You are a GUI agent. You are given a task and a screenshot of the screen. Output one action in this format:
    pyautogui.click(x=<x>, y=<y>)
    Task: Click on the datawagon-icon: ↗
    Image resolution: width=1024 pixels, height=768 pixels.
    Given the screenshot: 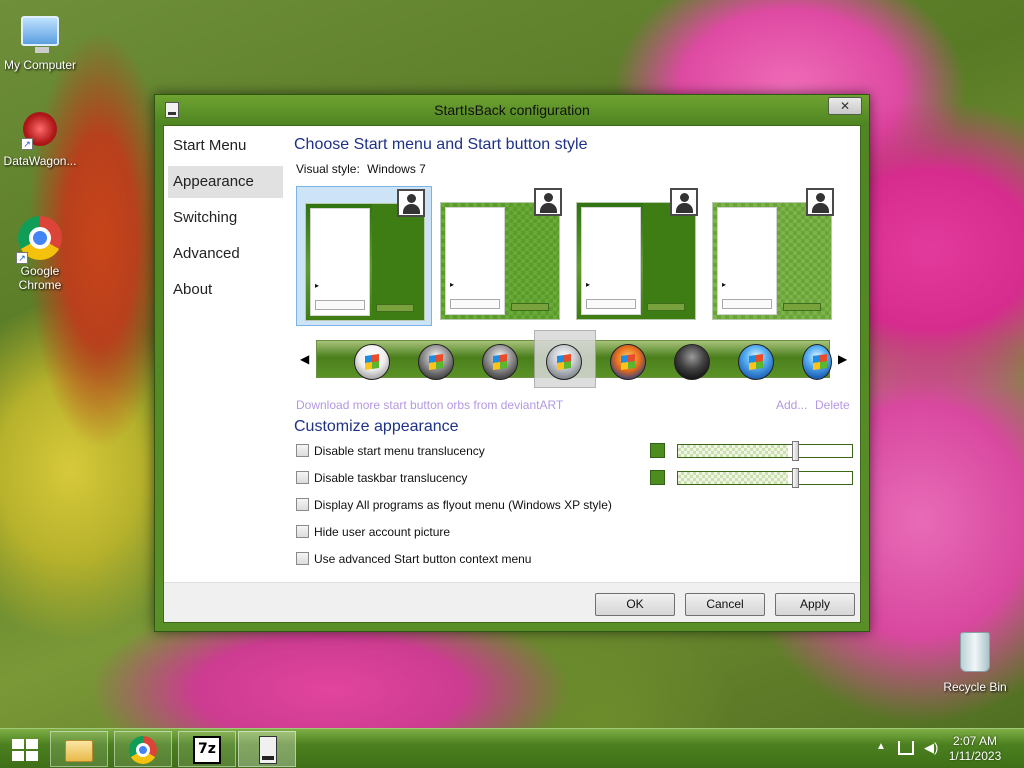 What is the action you would take?
    pyautogui.click(x=39, y=131)
    